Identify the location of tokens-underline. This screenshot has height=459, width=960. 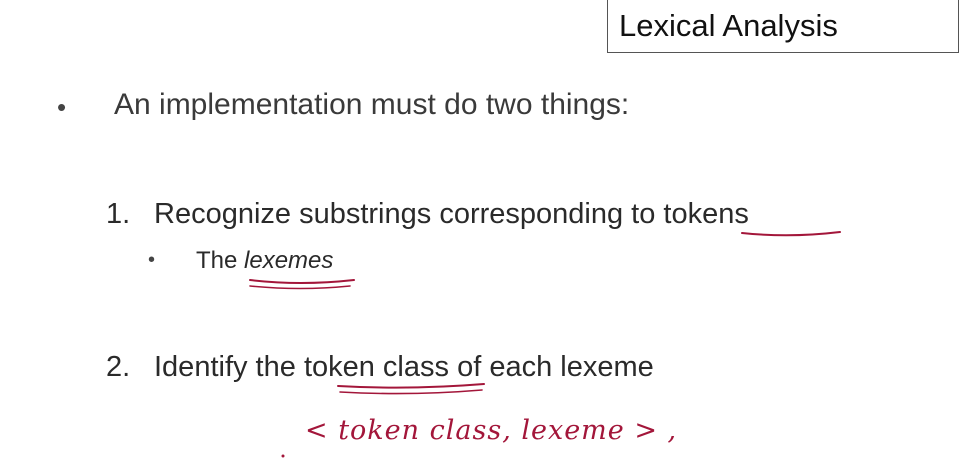
(791, 234).